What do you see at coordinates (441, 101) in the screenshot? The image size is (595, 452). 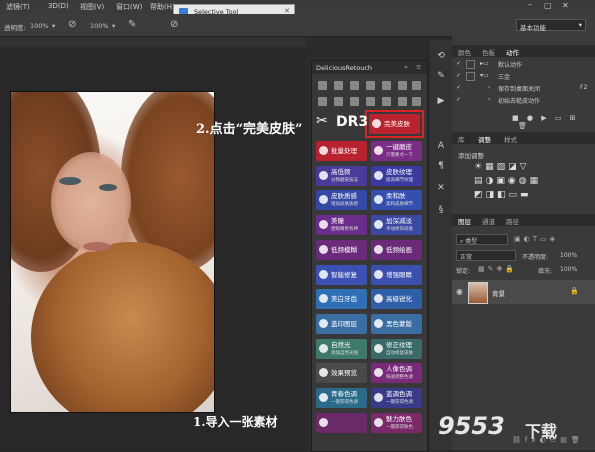 I see `actions-icon: ▶` at bounding box center [441, 101].